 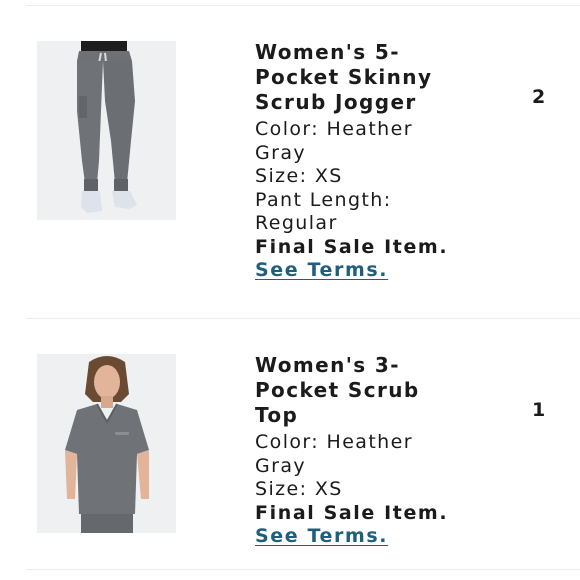 What do you see at coordinates (362, 77) in the screenshot?
I see `product-name: Women's 5-Pocket Skinny Scrub Jogger` at bounding box center [362, 77].